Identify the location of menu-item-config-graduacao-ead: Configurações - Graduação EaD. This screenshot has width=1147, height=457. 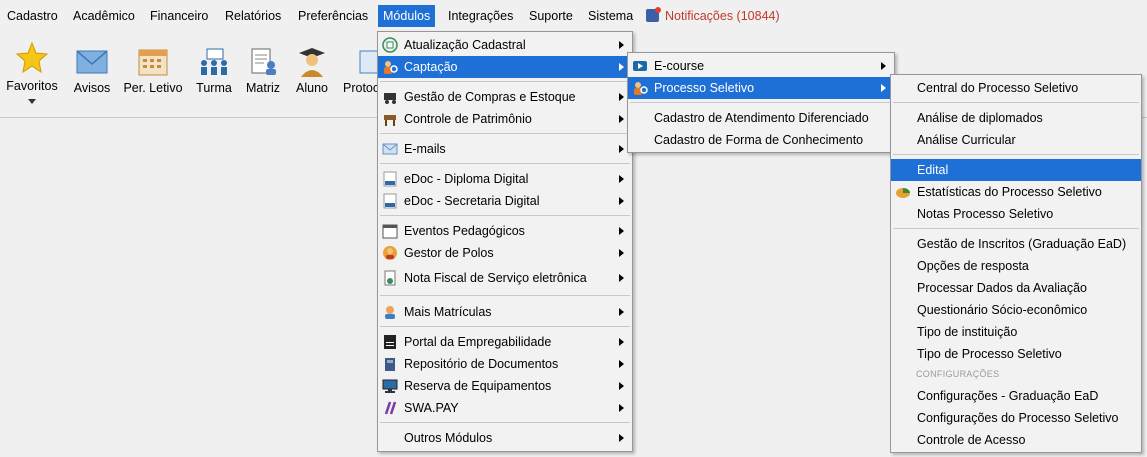
(1016, 396).